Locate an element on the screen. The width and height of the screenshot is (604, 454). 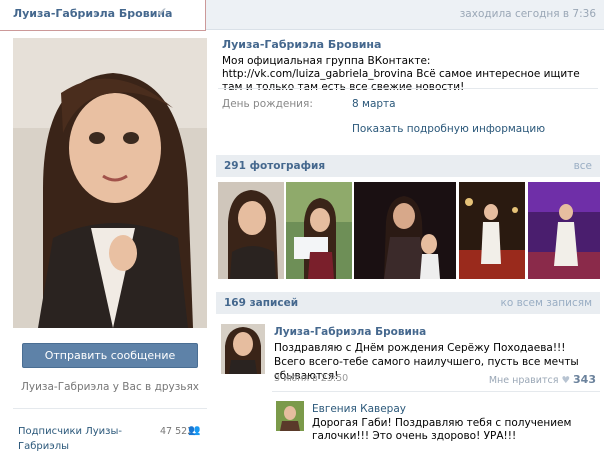
like-label: Мне нравится is located at coordinates (523, 380).